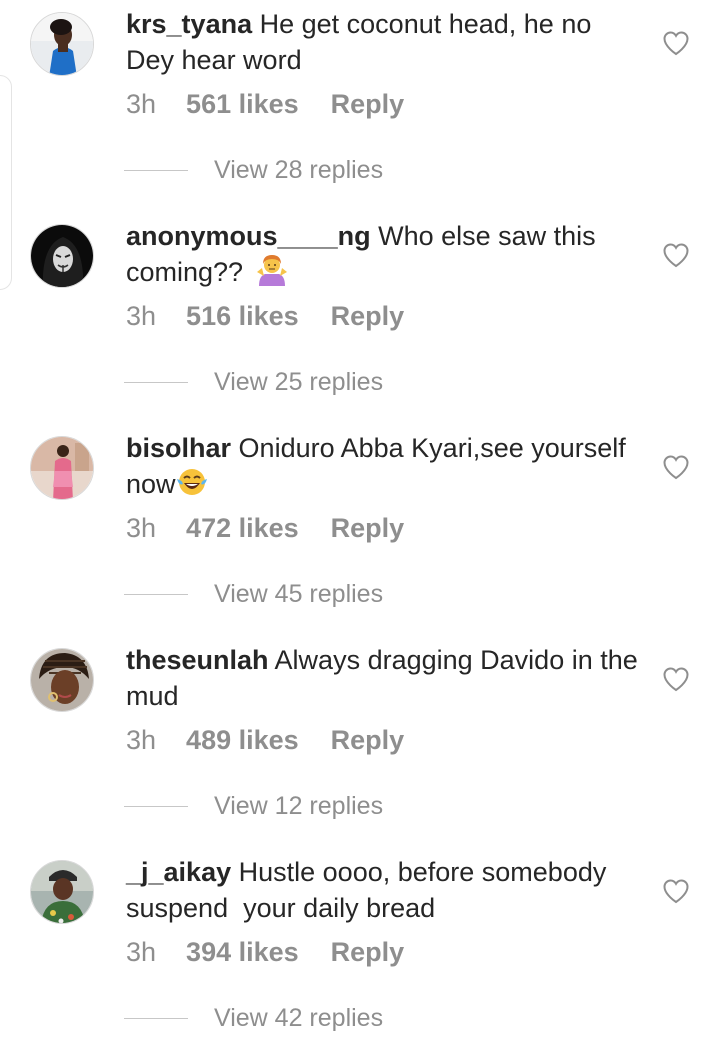 This screenshot has height=1043, width=720. I want to click on comment-likes: 489 likes, so click(242, 740).